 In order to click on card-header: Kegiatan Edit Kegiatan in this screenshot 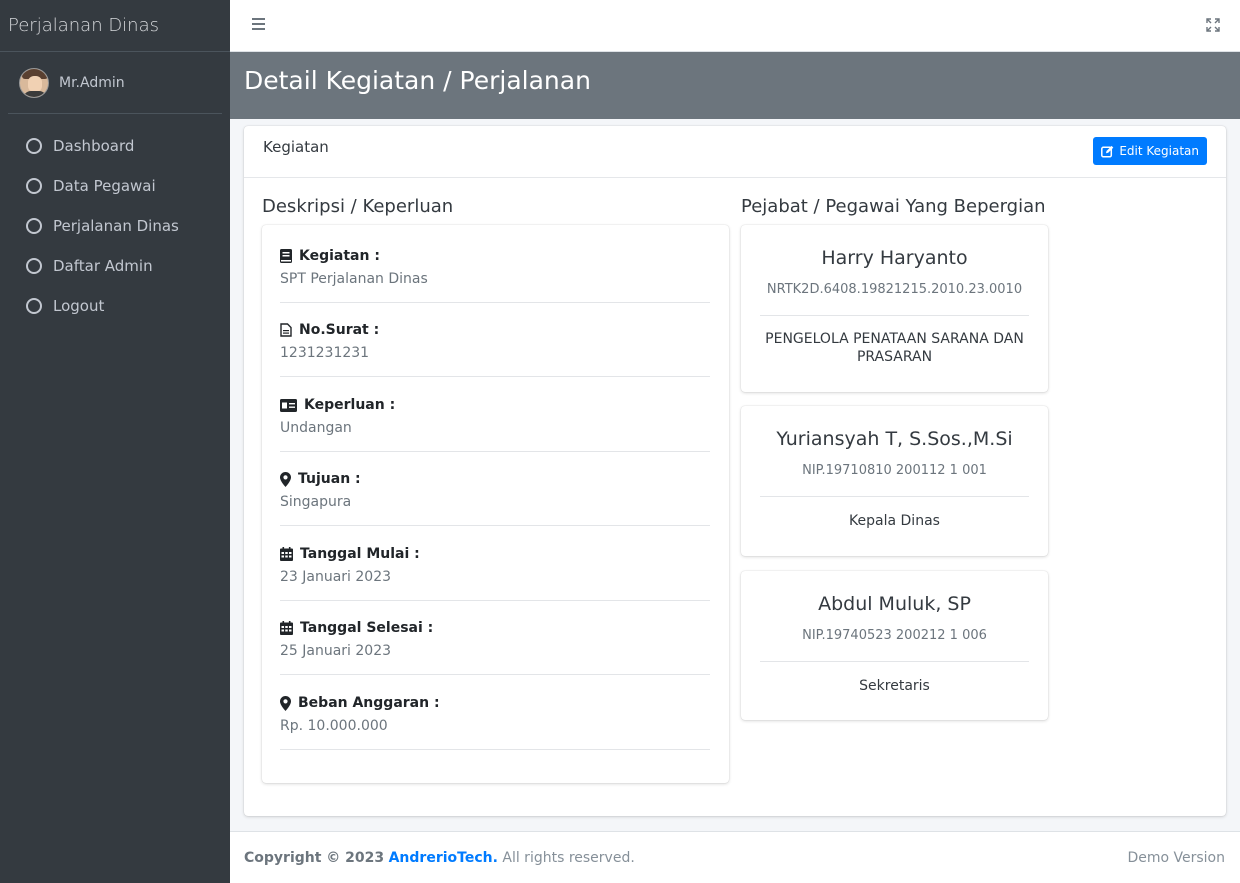, I will do `click(735, 152)`.